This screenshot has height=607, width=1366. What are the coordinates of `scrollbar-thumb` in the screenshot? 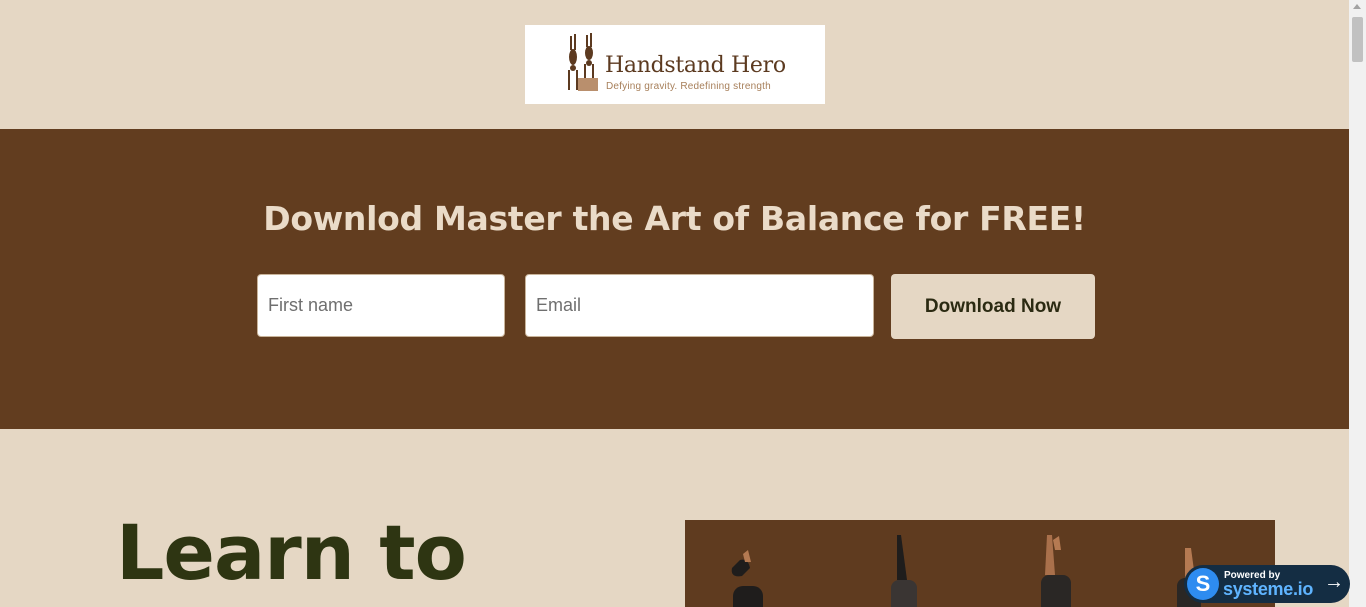 It's located at (1357, 39).